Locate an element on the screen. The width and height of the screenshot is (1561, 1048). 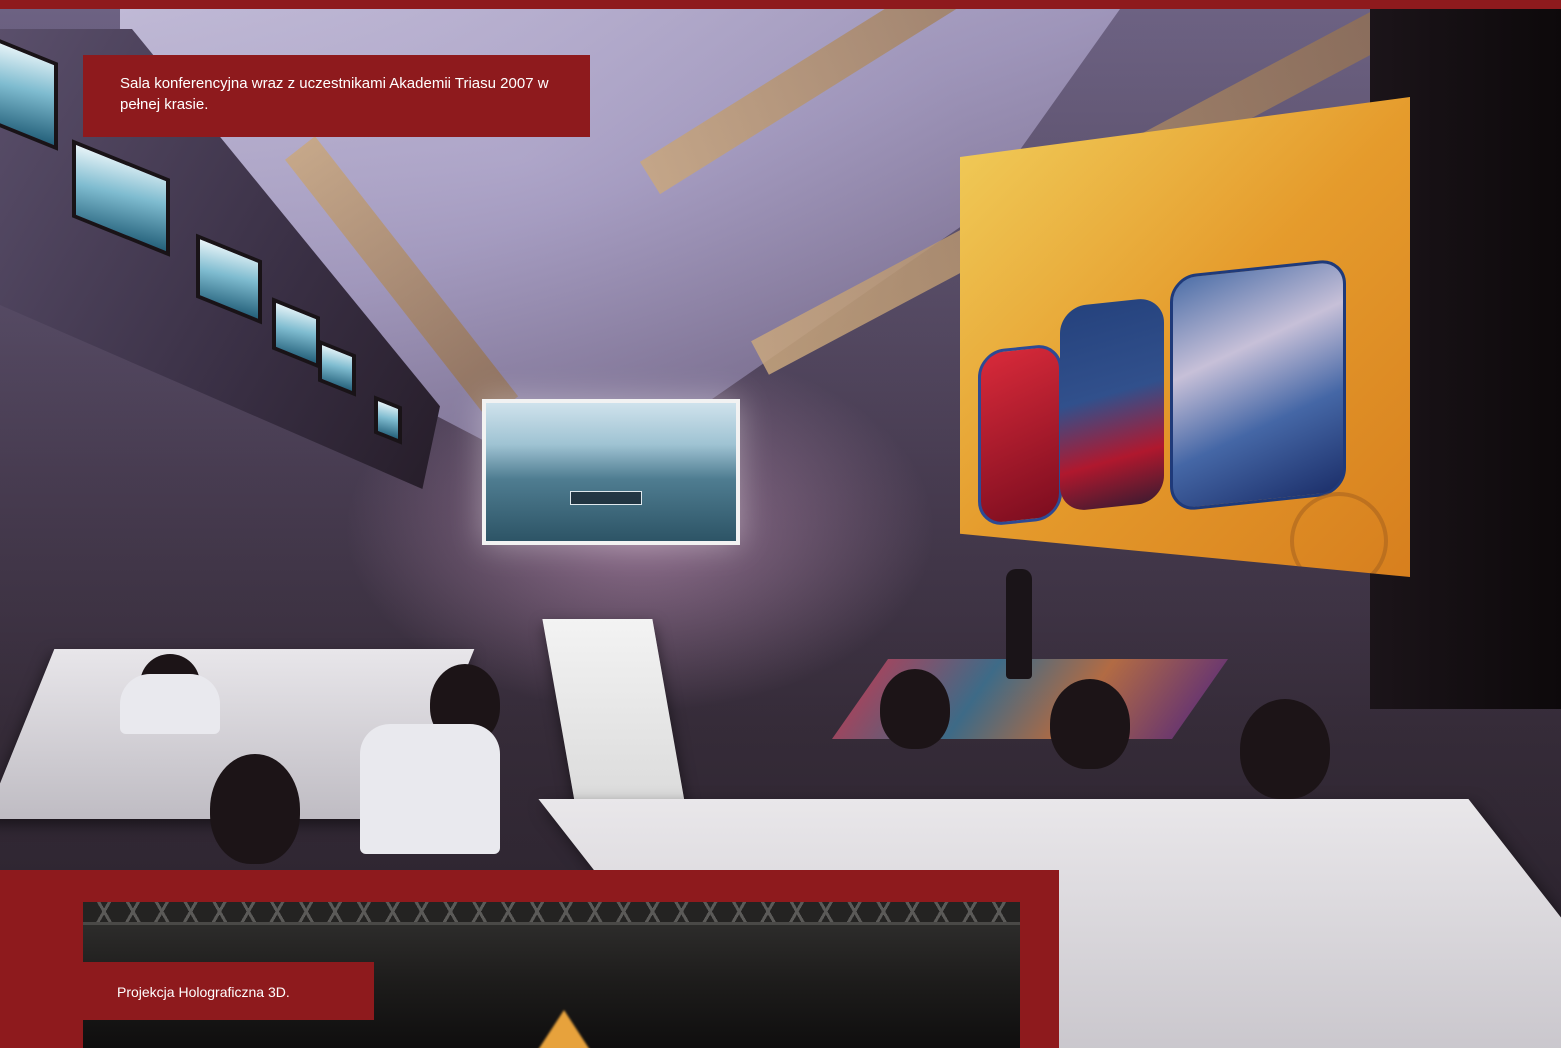
stage-truss is located at coordinates (551, 913).